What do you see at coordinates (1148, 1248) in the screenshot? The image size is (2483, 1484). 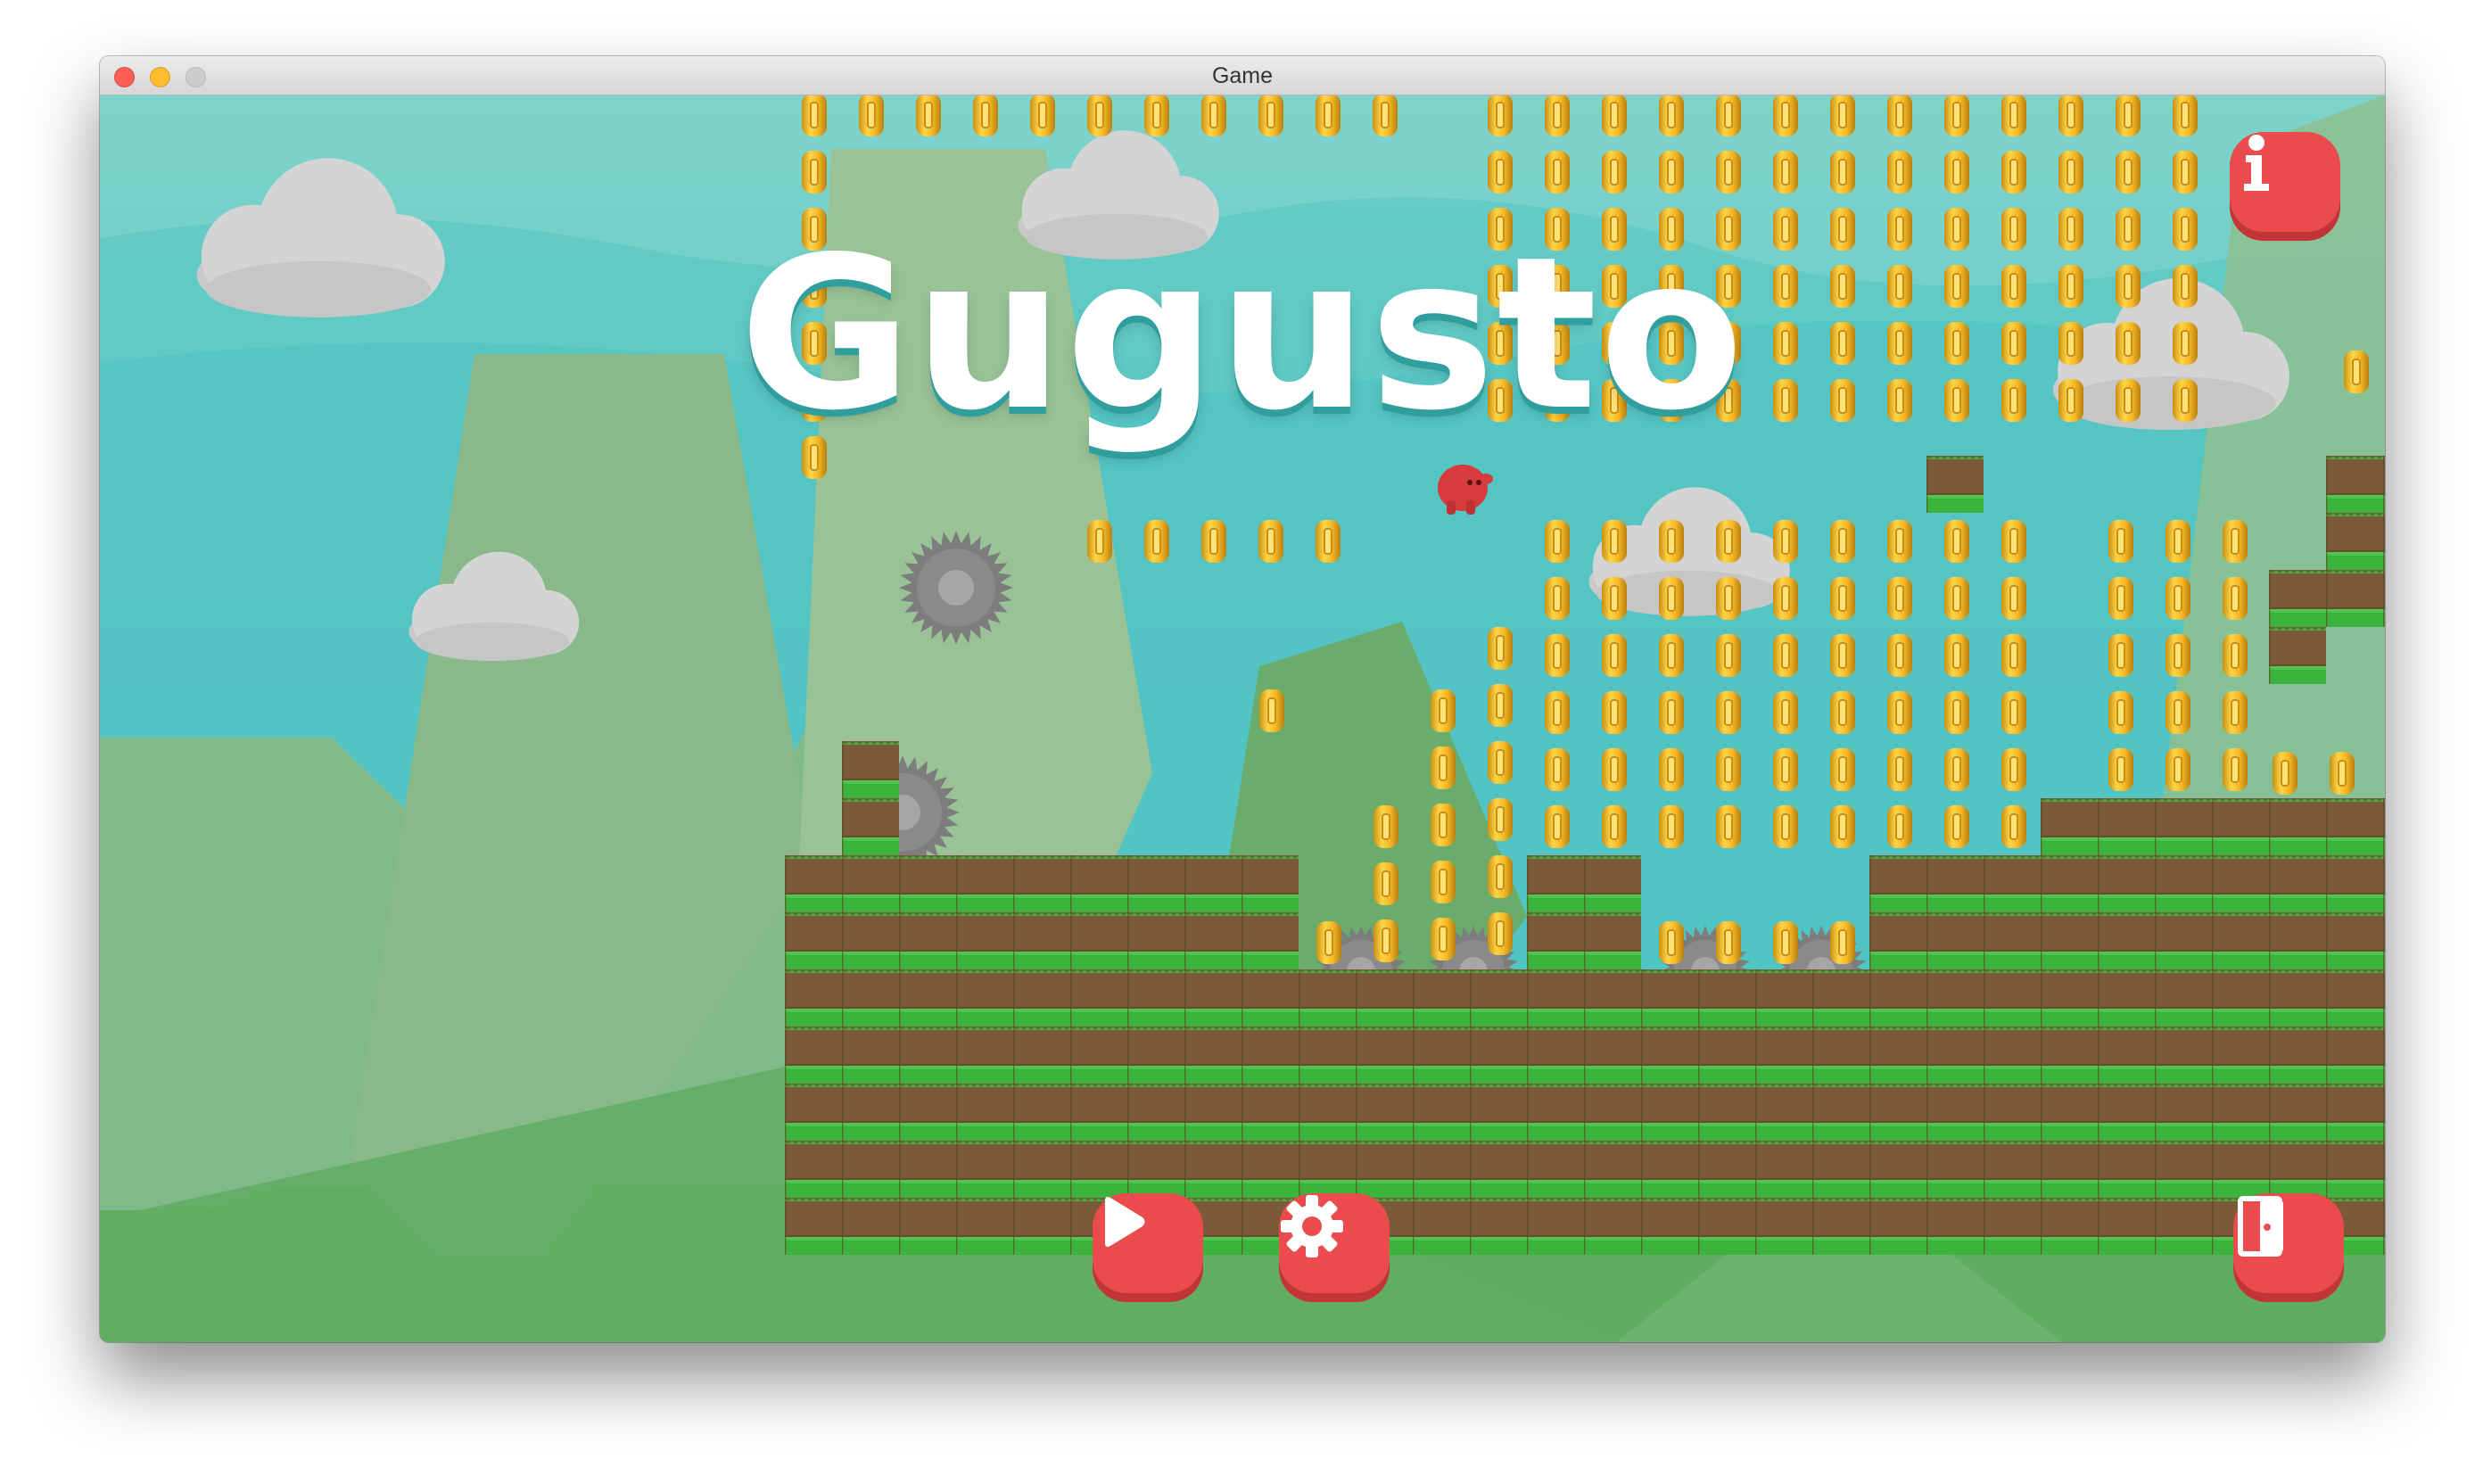 I see `play-button` at bounding box center [1148, 1248].